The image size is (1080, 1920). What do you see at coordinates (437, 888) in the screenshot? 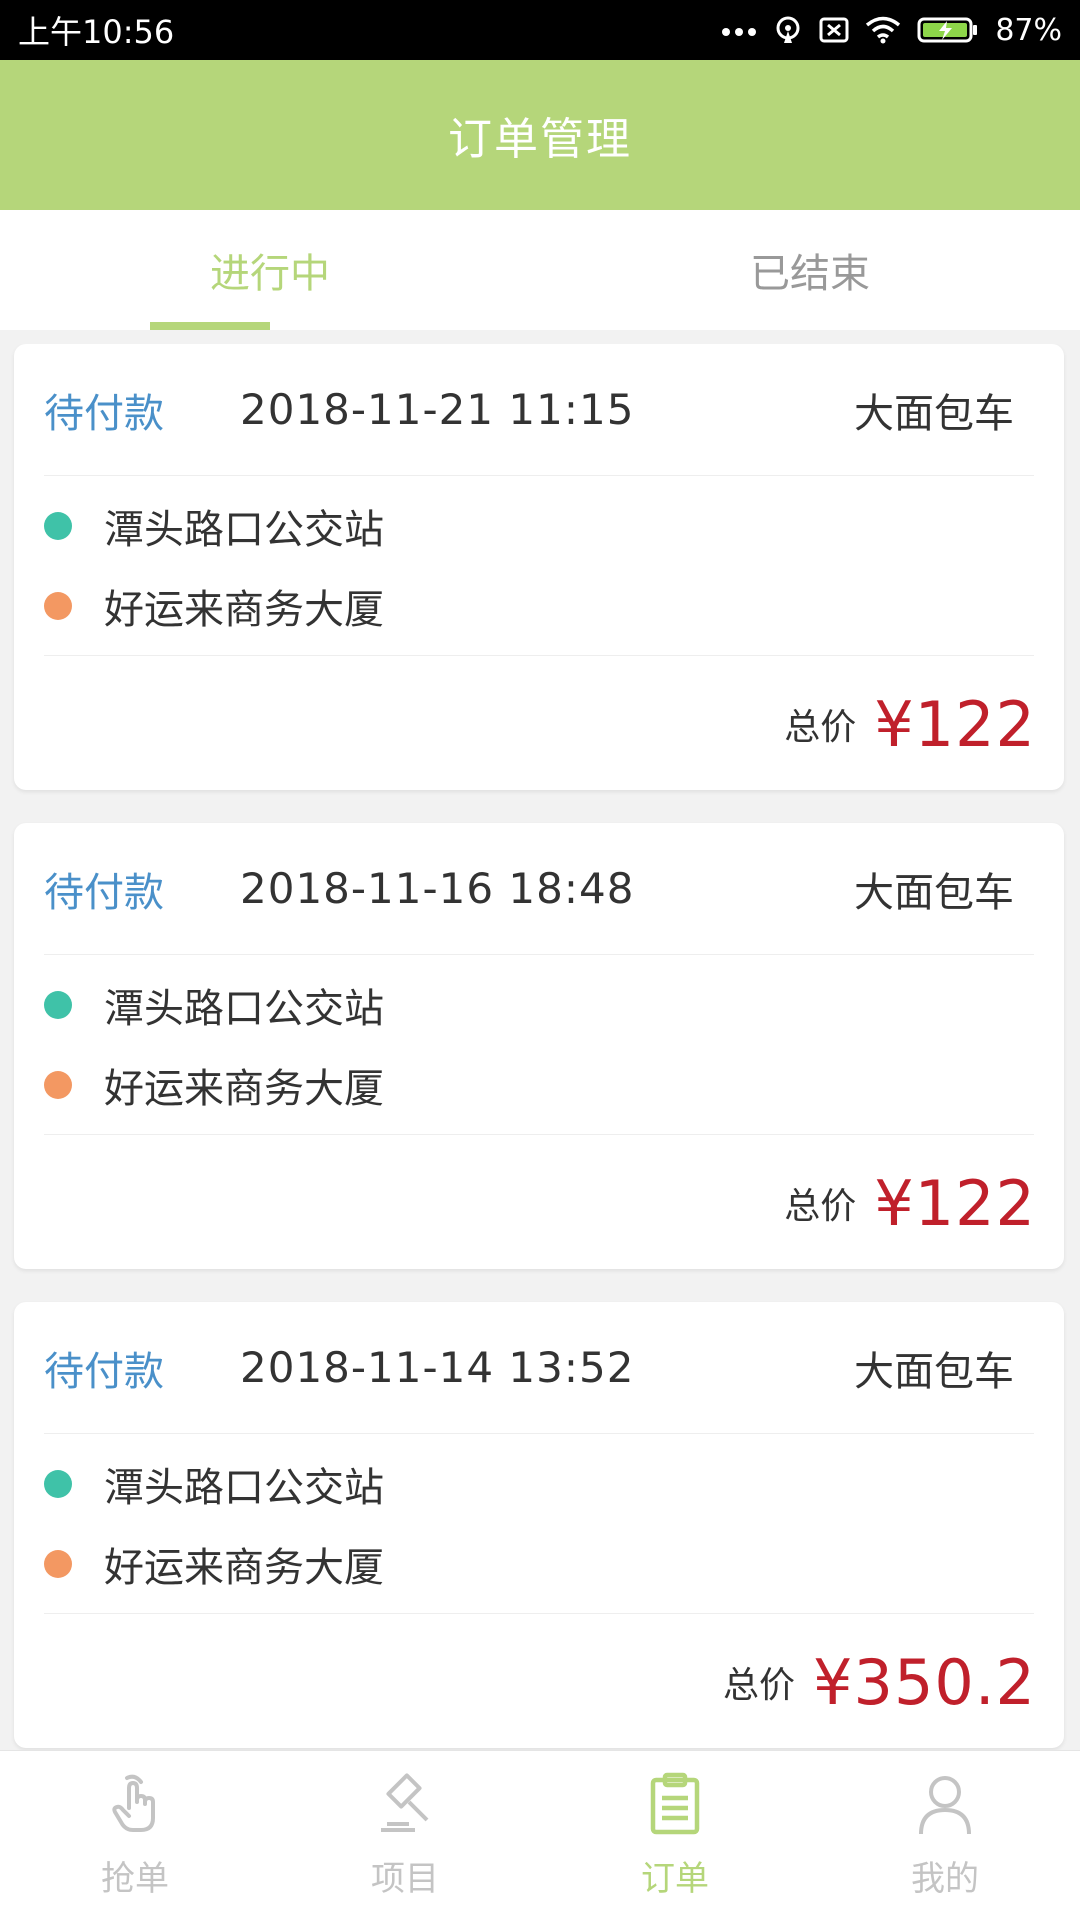
I see `order-datetime: 2018-11-16 18:48` at bounding box center [437, 888].